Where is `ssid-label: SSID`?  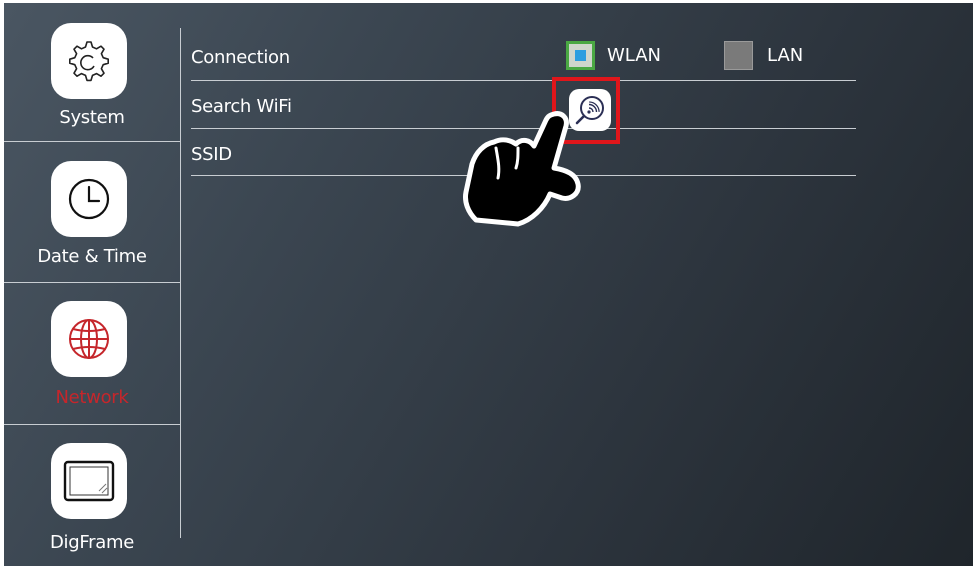 ssid-label: SSID is located at coordinates (211, 154).